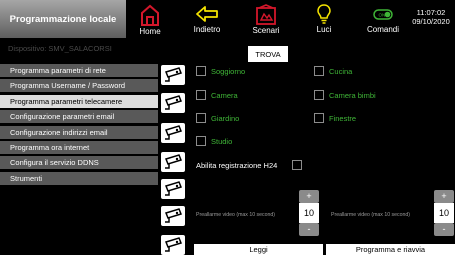 The height and width of the screenshot is (255, 455). Describe the element at coordinates (390, 249) in the screenshot. I see `program-restart-button: Programma e riavvia` at that location.